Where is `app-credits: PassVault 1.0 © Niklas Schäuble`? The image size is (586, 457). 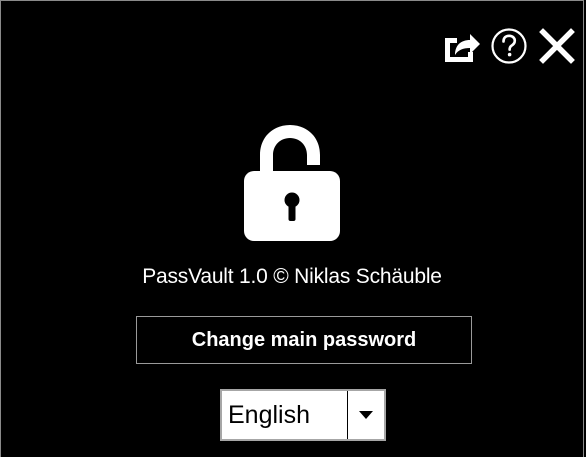
app-credits: PassVault 1.0 © Niklas Schäuble is located at coordinates (292, 276).